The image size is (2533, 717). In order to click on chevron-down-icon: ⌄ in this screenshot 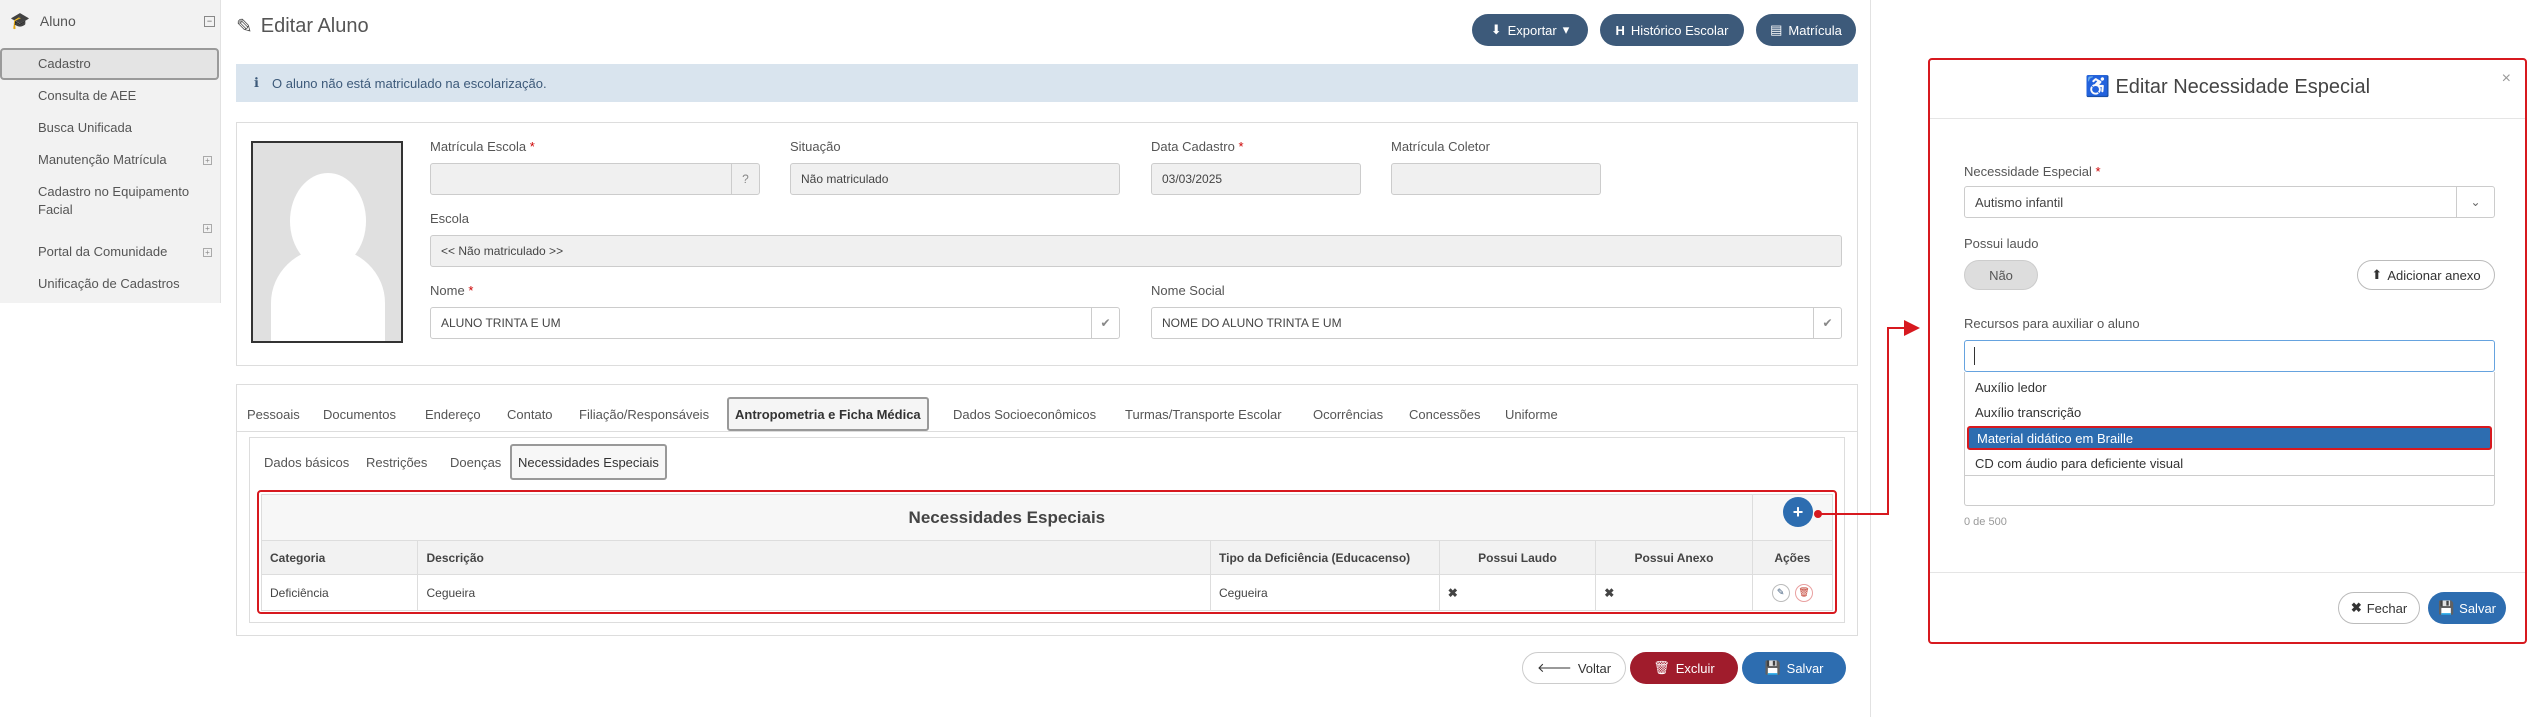, I will do `click(2475, 202)`.